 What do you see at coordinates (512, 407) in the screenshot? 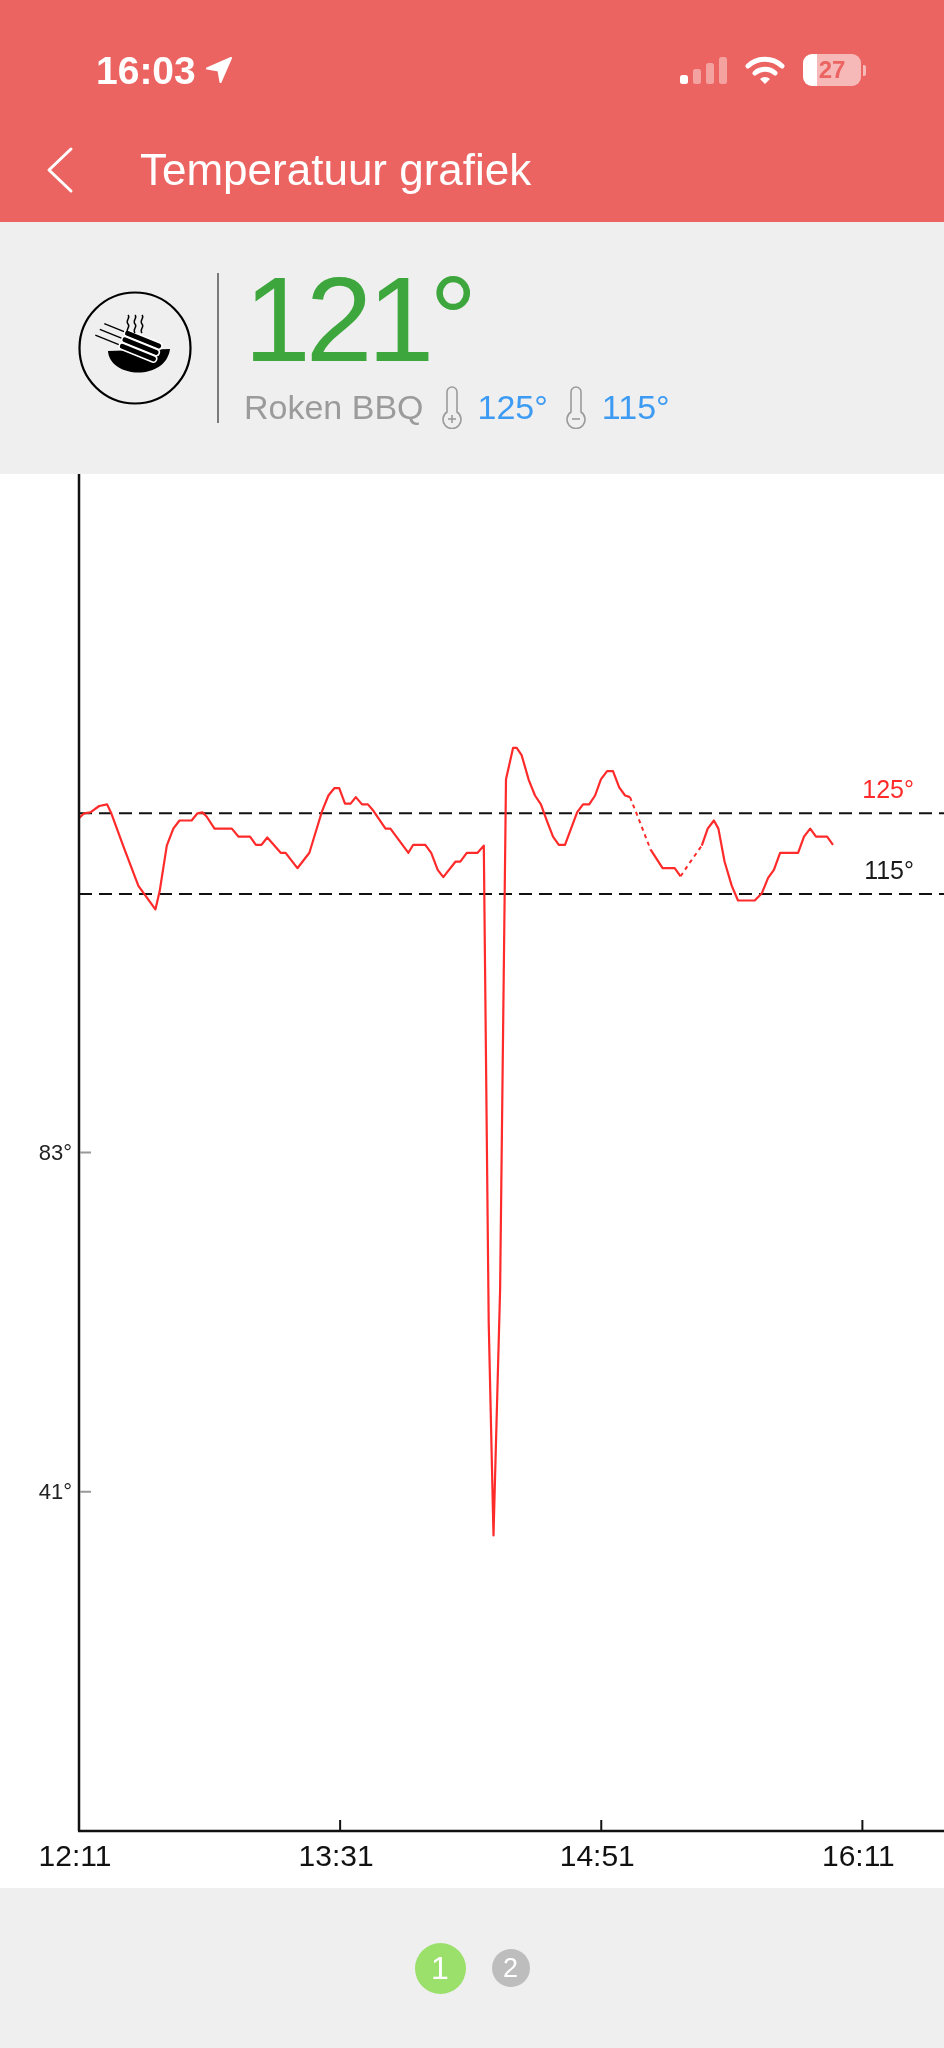
I see `max-temperature: 125°` at bounding box center [512, 407].